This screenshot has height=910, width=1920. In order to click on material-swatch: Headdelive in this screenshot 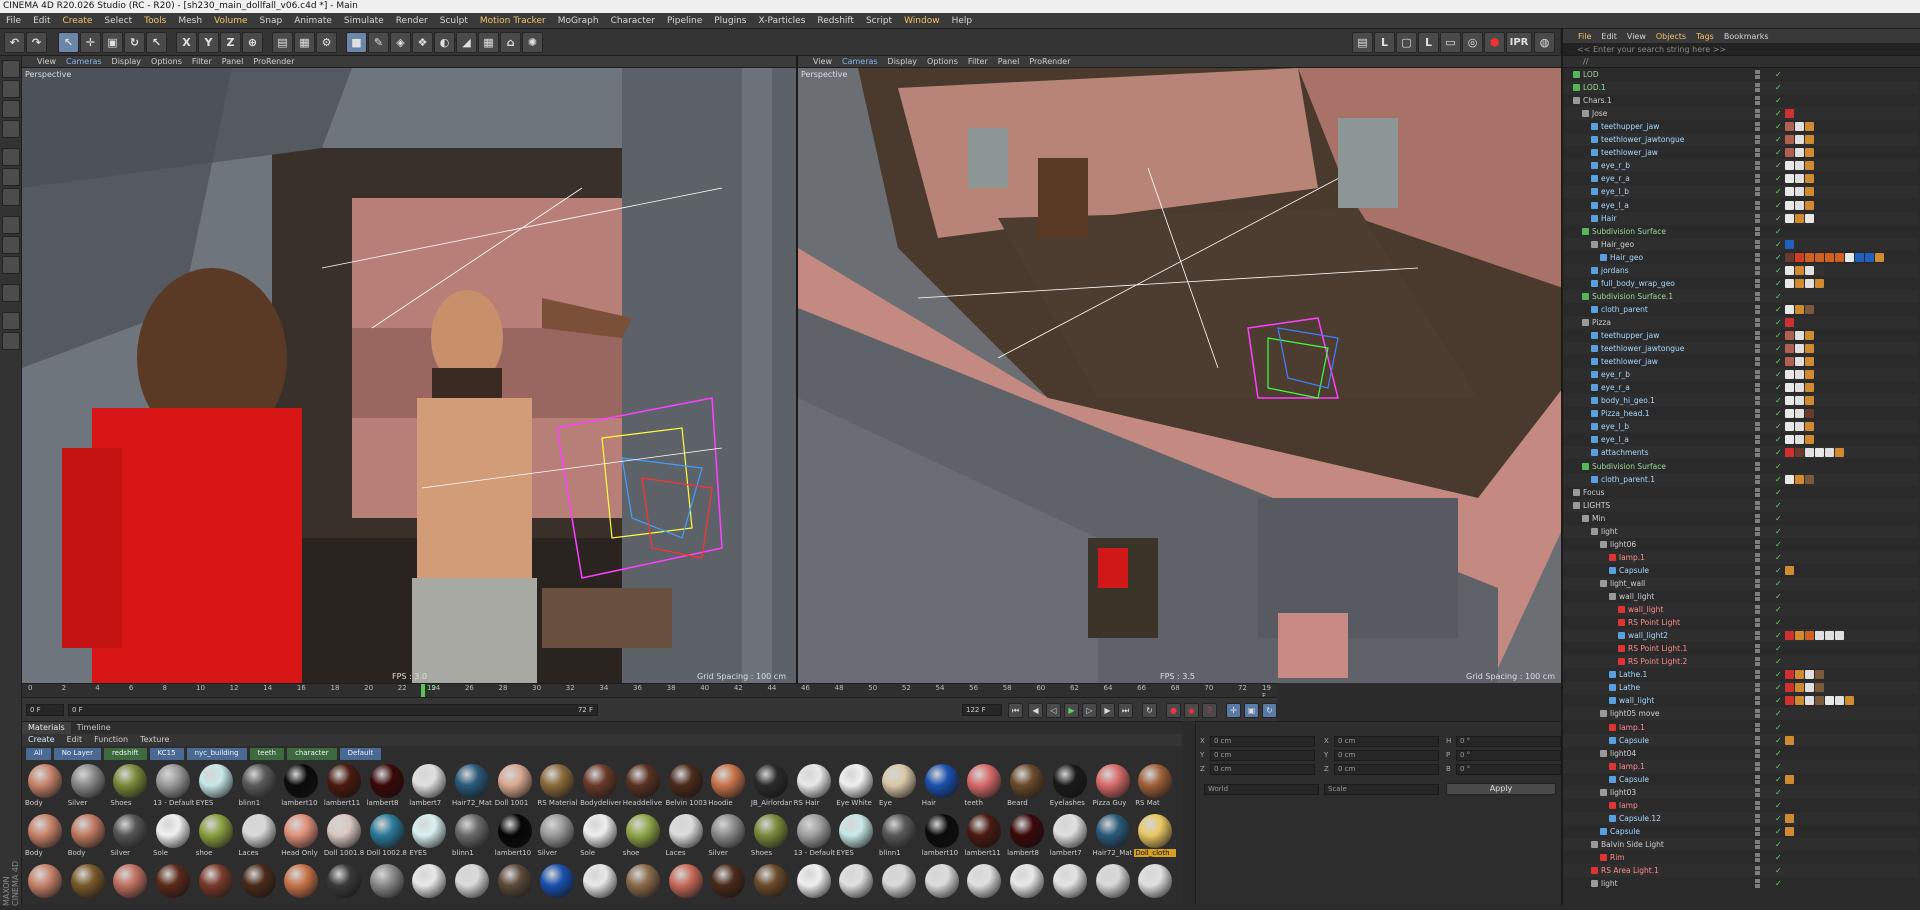, I will do `click(643, 786)`.